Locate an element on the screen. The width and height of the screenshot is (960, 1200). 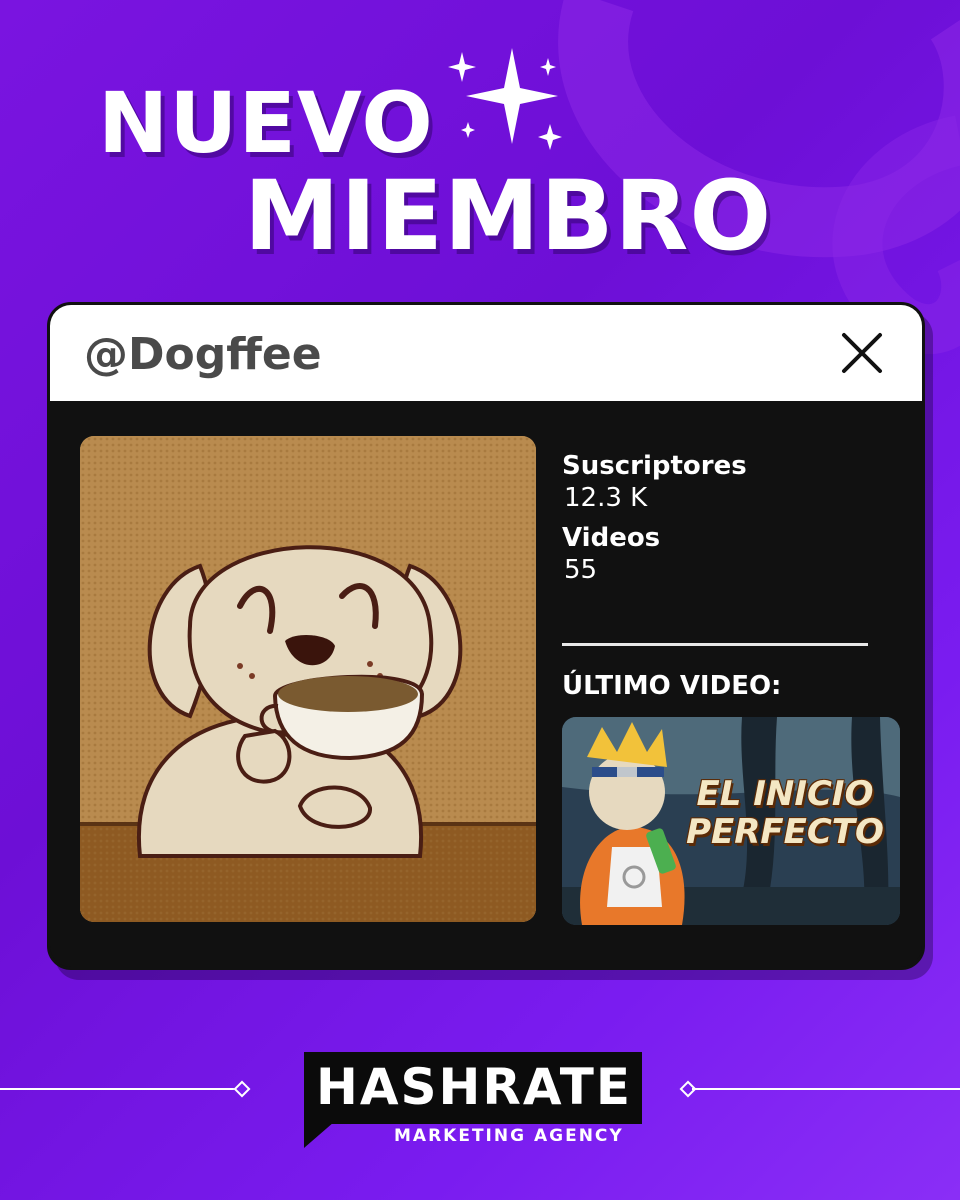
brand-logo: HASHRATE MARKETING AGENCY is located at coordinates (475, 1100).